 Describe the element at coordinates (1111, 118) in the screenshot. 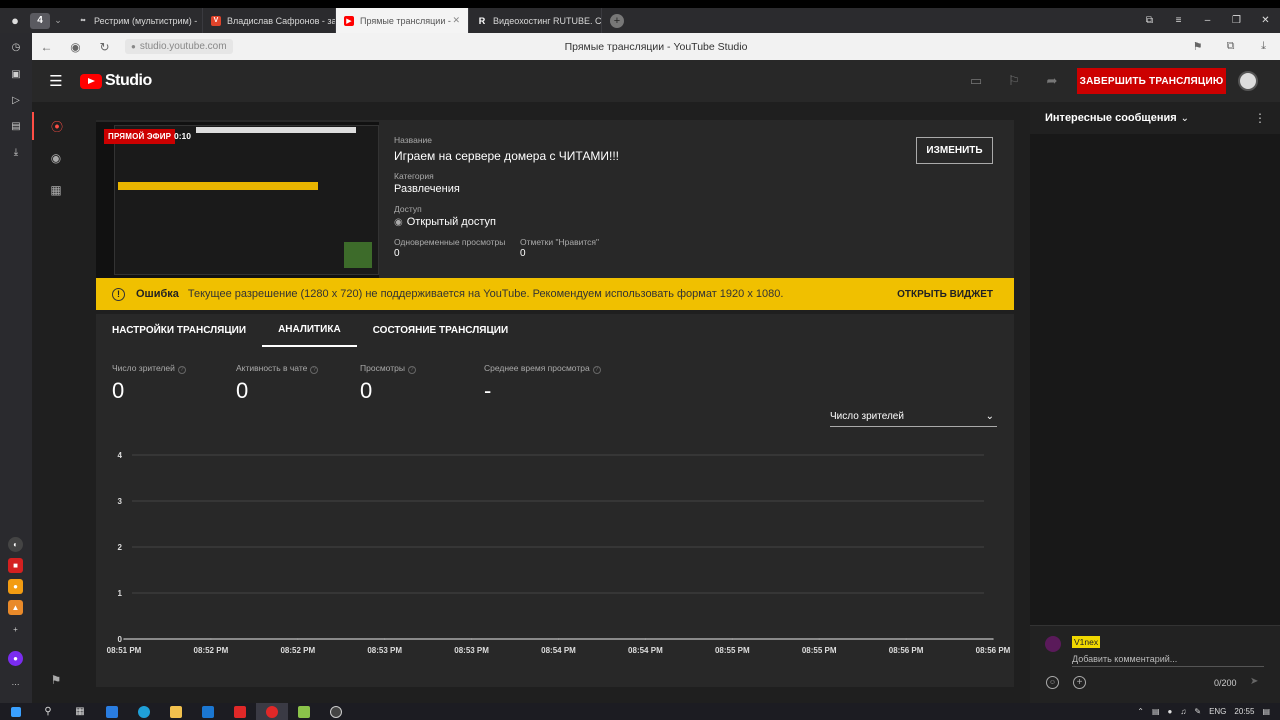

I see `chat-filter-select: Интересные сообщения` at that location.